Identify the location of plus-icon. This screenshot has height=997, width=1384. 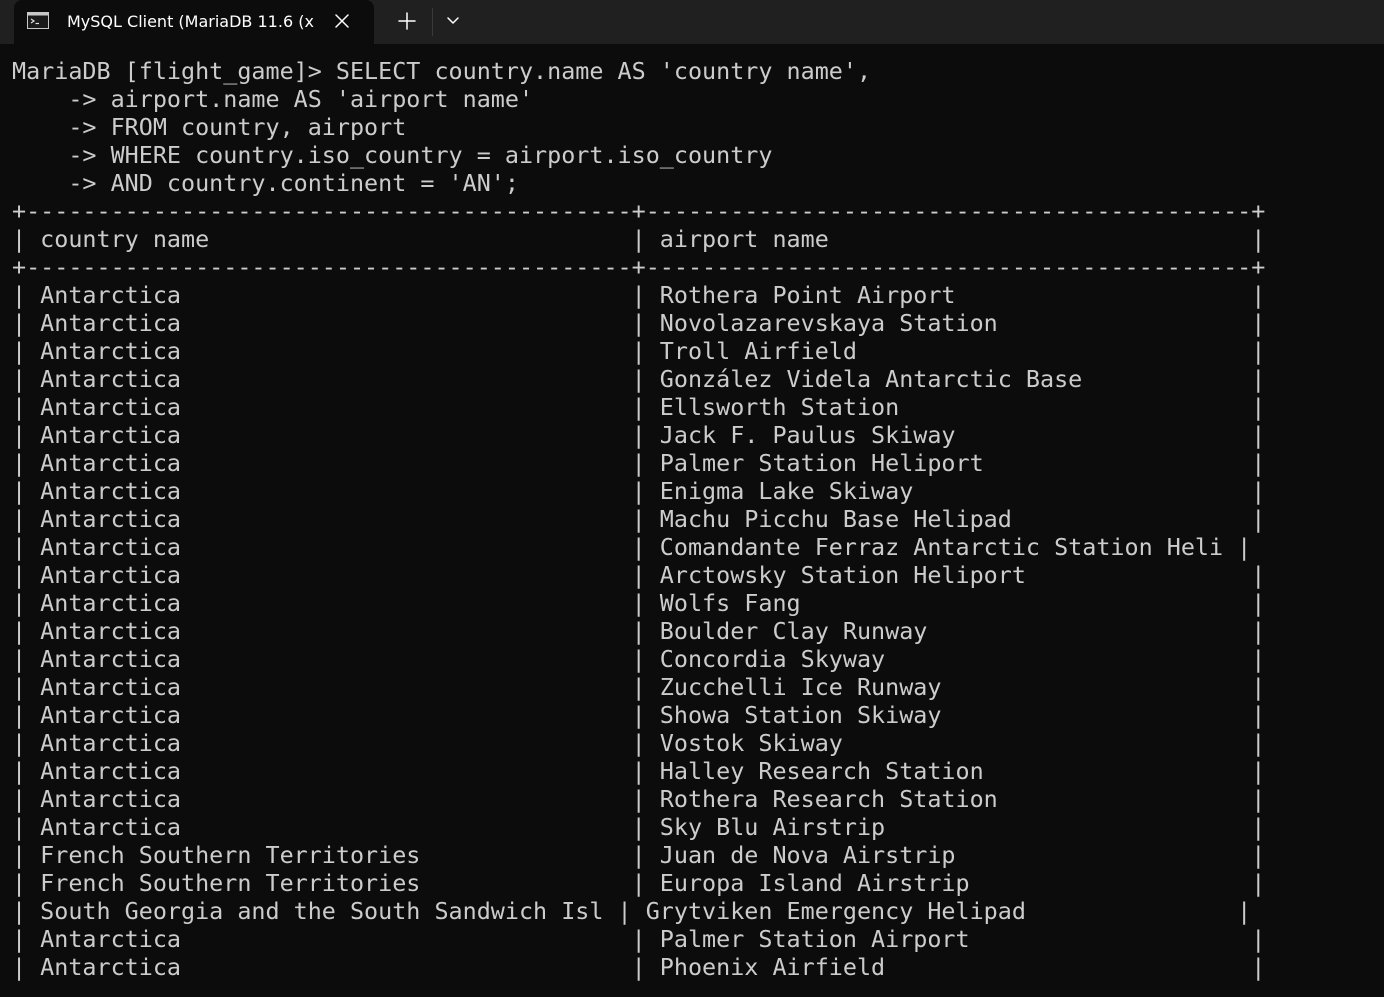
(407, 21).